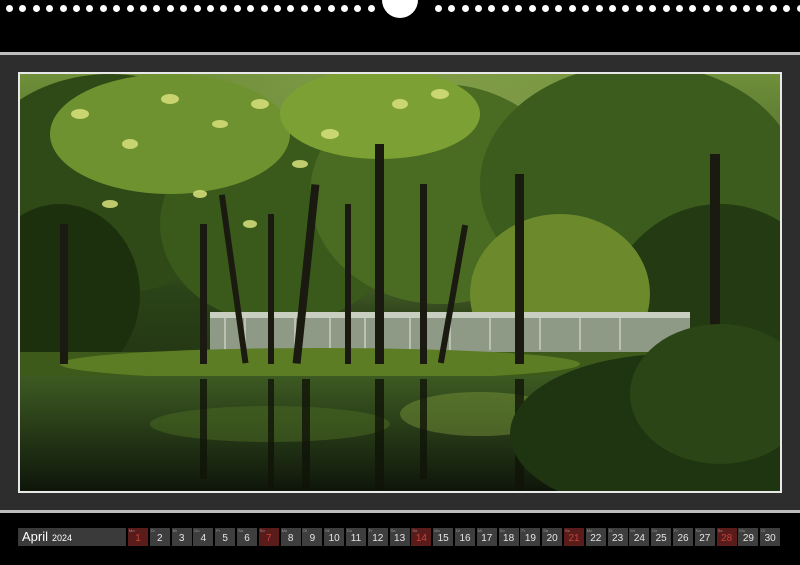 Image resolution: width=800 pixels, height=565 pixels. I want to click on day-number: 5, so click(225, 538).